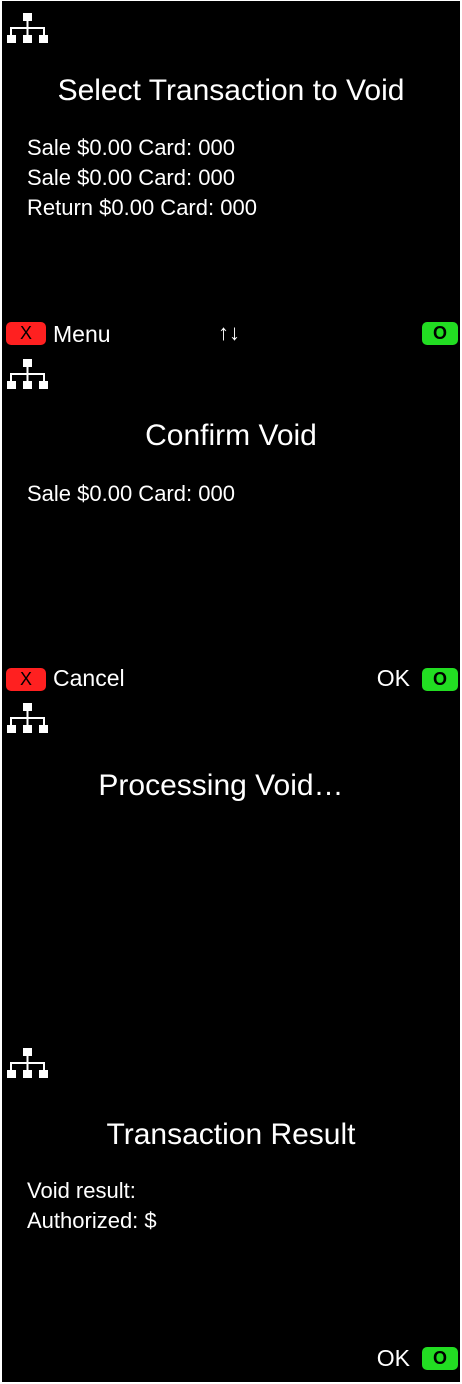 Image resolution: width=462 pixels, height=1384 pixels. I want to click on cancel-label: Cancel, so click(89, 678).